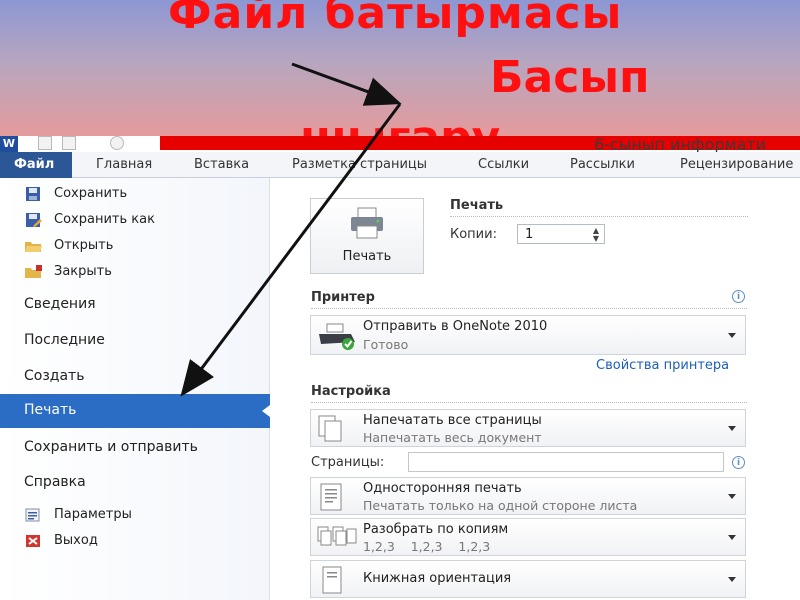 The width and height of the screenshot is (800, 600). I want to click on collate-dropdown: Разобрать по копиям 1,2,3 1,2,3 1,2,3, so click(528, 537).